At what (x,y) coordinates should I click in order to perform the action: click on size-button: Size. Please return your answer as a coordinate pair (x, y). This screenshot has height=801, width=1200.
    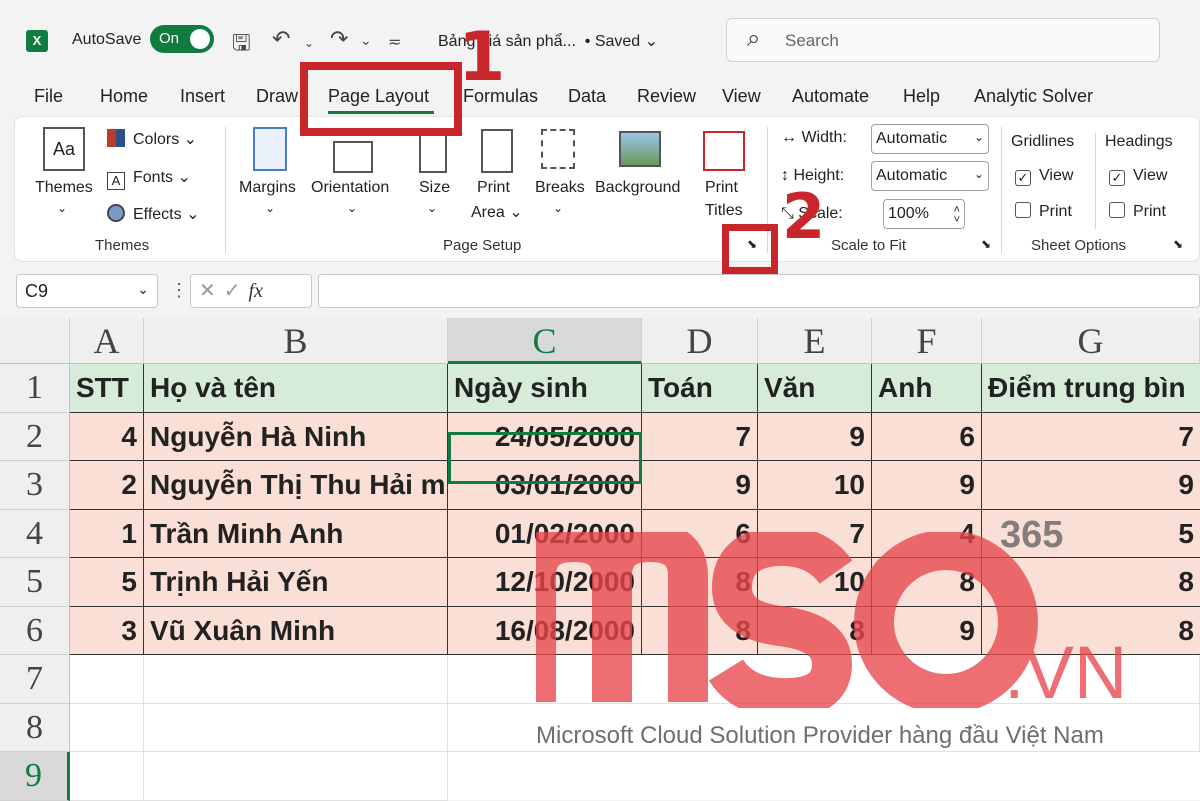
    Looking at the image, I should click on (434, 188).